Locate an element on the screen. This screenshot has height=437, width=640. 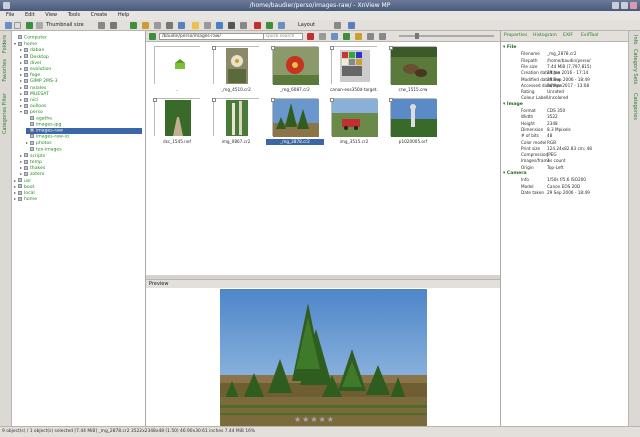
tree-item: ▸ GIMP 2MS-3 is located at coordinates (81, 81).